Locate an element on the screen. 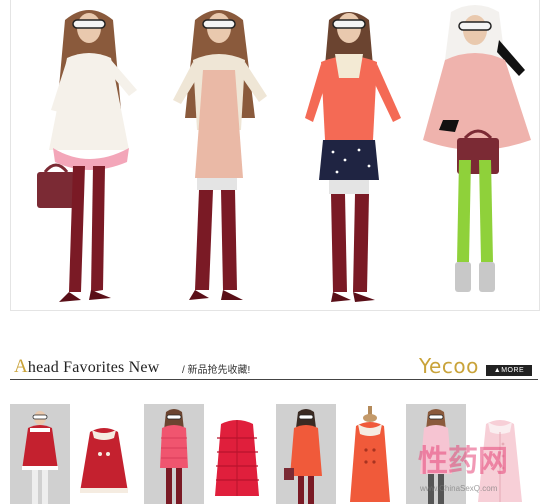 The image size is (550, 504). hero-model-3-figure is located at coordinates (353, 157).